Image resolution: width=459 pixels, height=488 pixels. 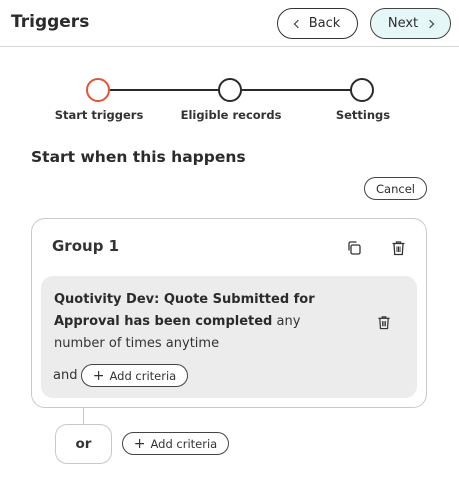 I want to click on step-2-label: Eligible records, so click(x=231, y=115).